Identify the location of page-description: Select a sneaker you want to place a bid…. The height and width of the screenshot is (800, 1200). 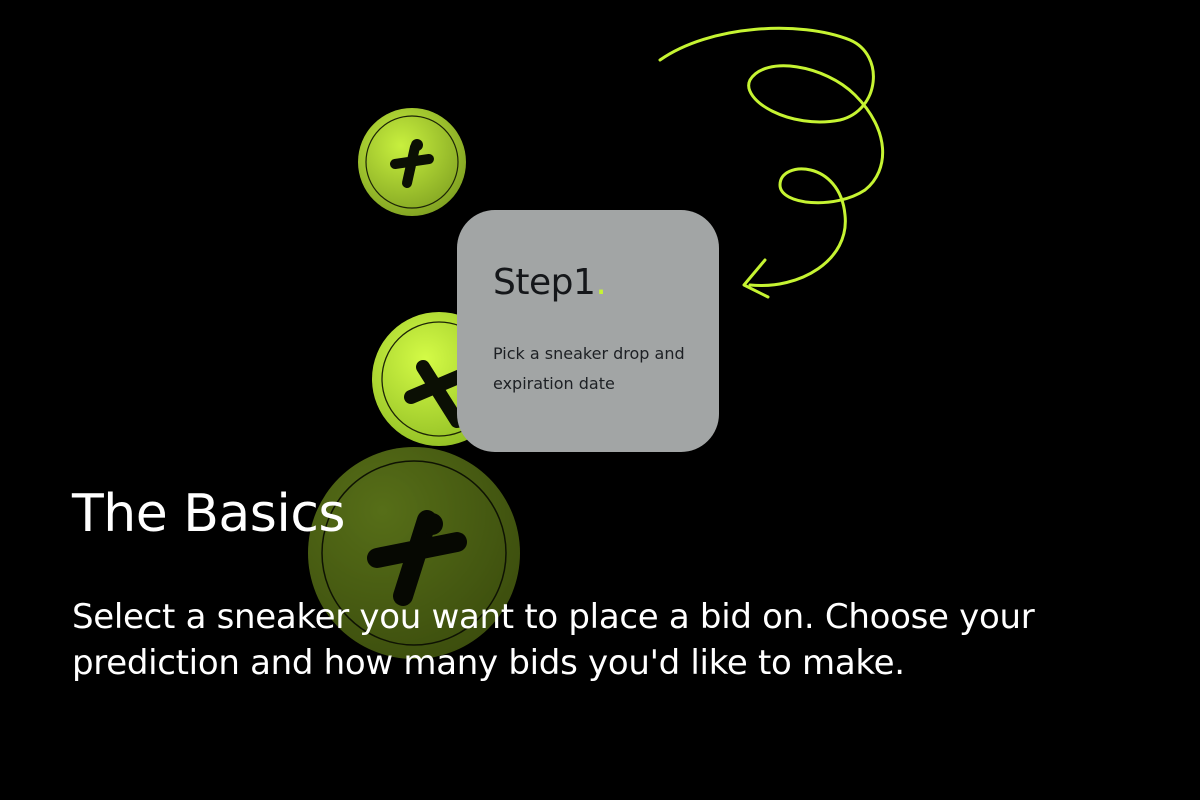
(553, 640).